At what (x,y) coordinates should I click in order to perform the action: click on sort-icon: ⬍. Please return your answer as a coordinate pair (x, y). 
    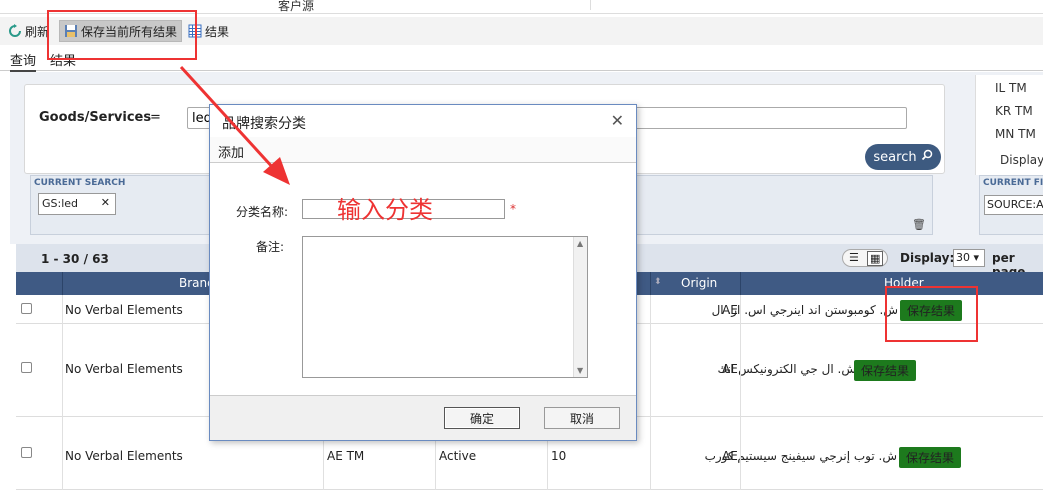
    Looking at the image, I should click on (658, 282).